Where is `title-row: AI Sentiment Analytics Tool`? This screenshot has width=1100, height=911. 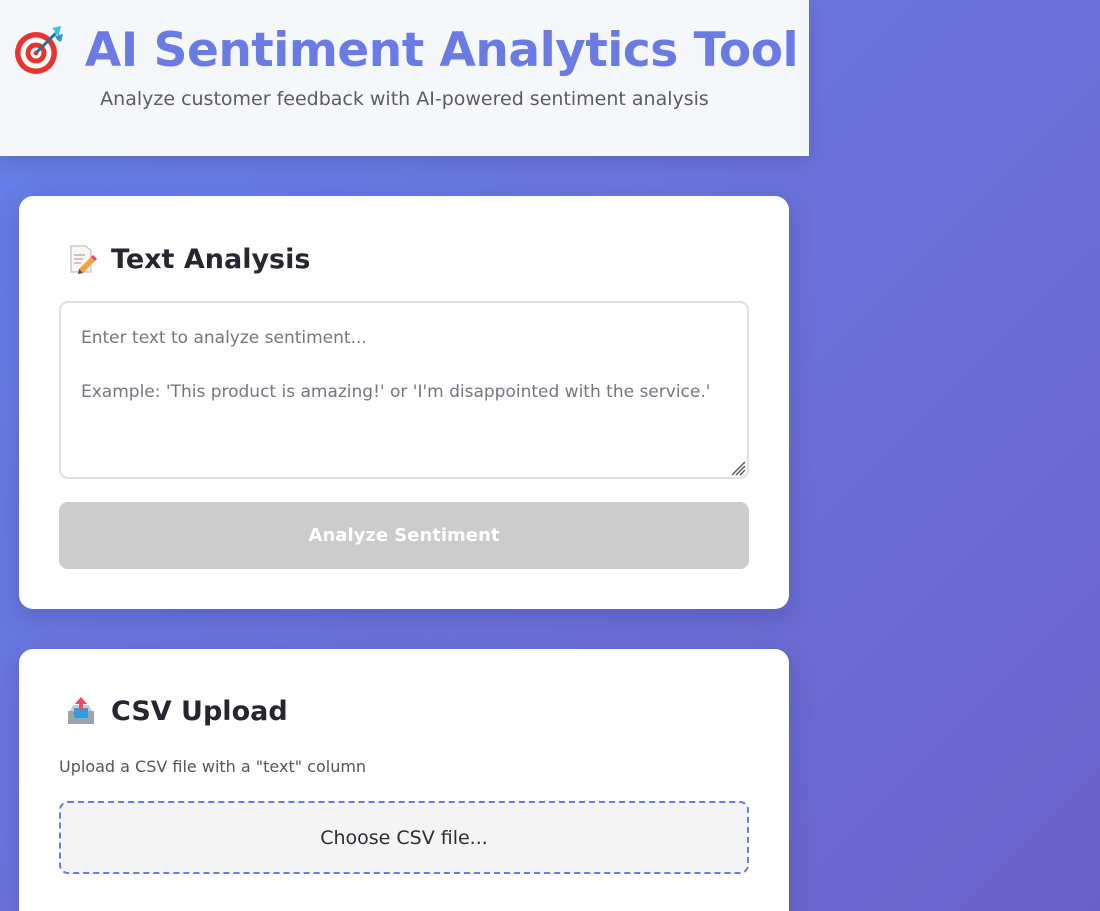 title-row: AI Sentiment Analytics Tool is located at coordinates (404, 50).